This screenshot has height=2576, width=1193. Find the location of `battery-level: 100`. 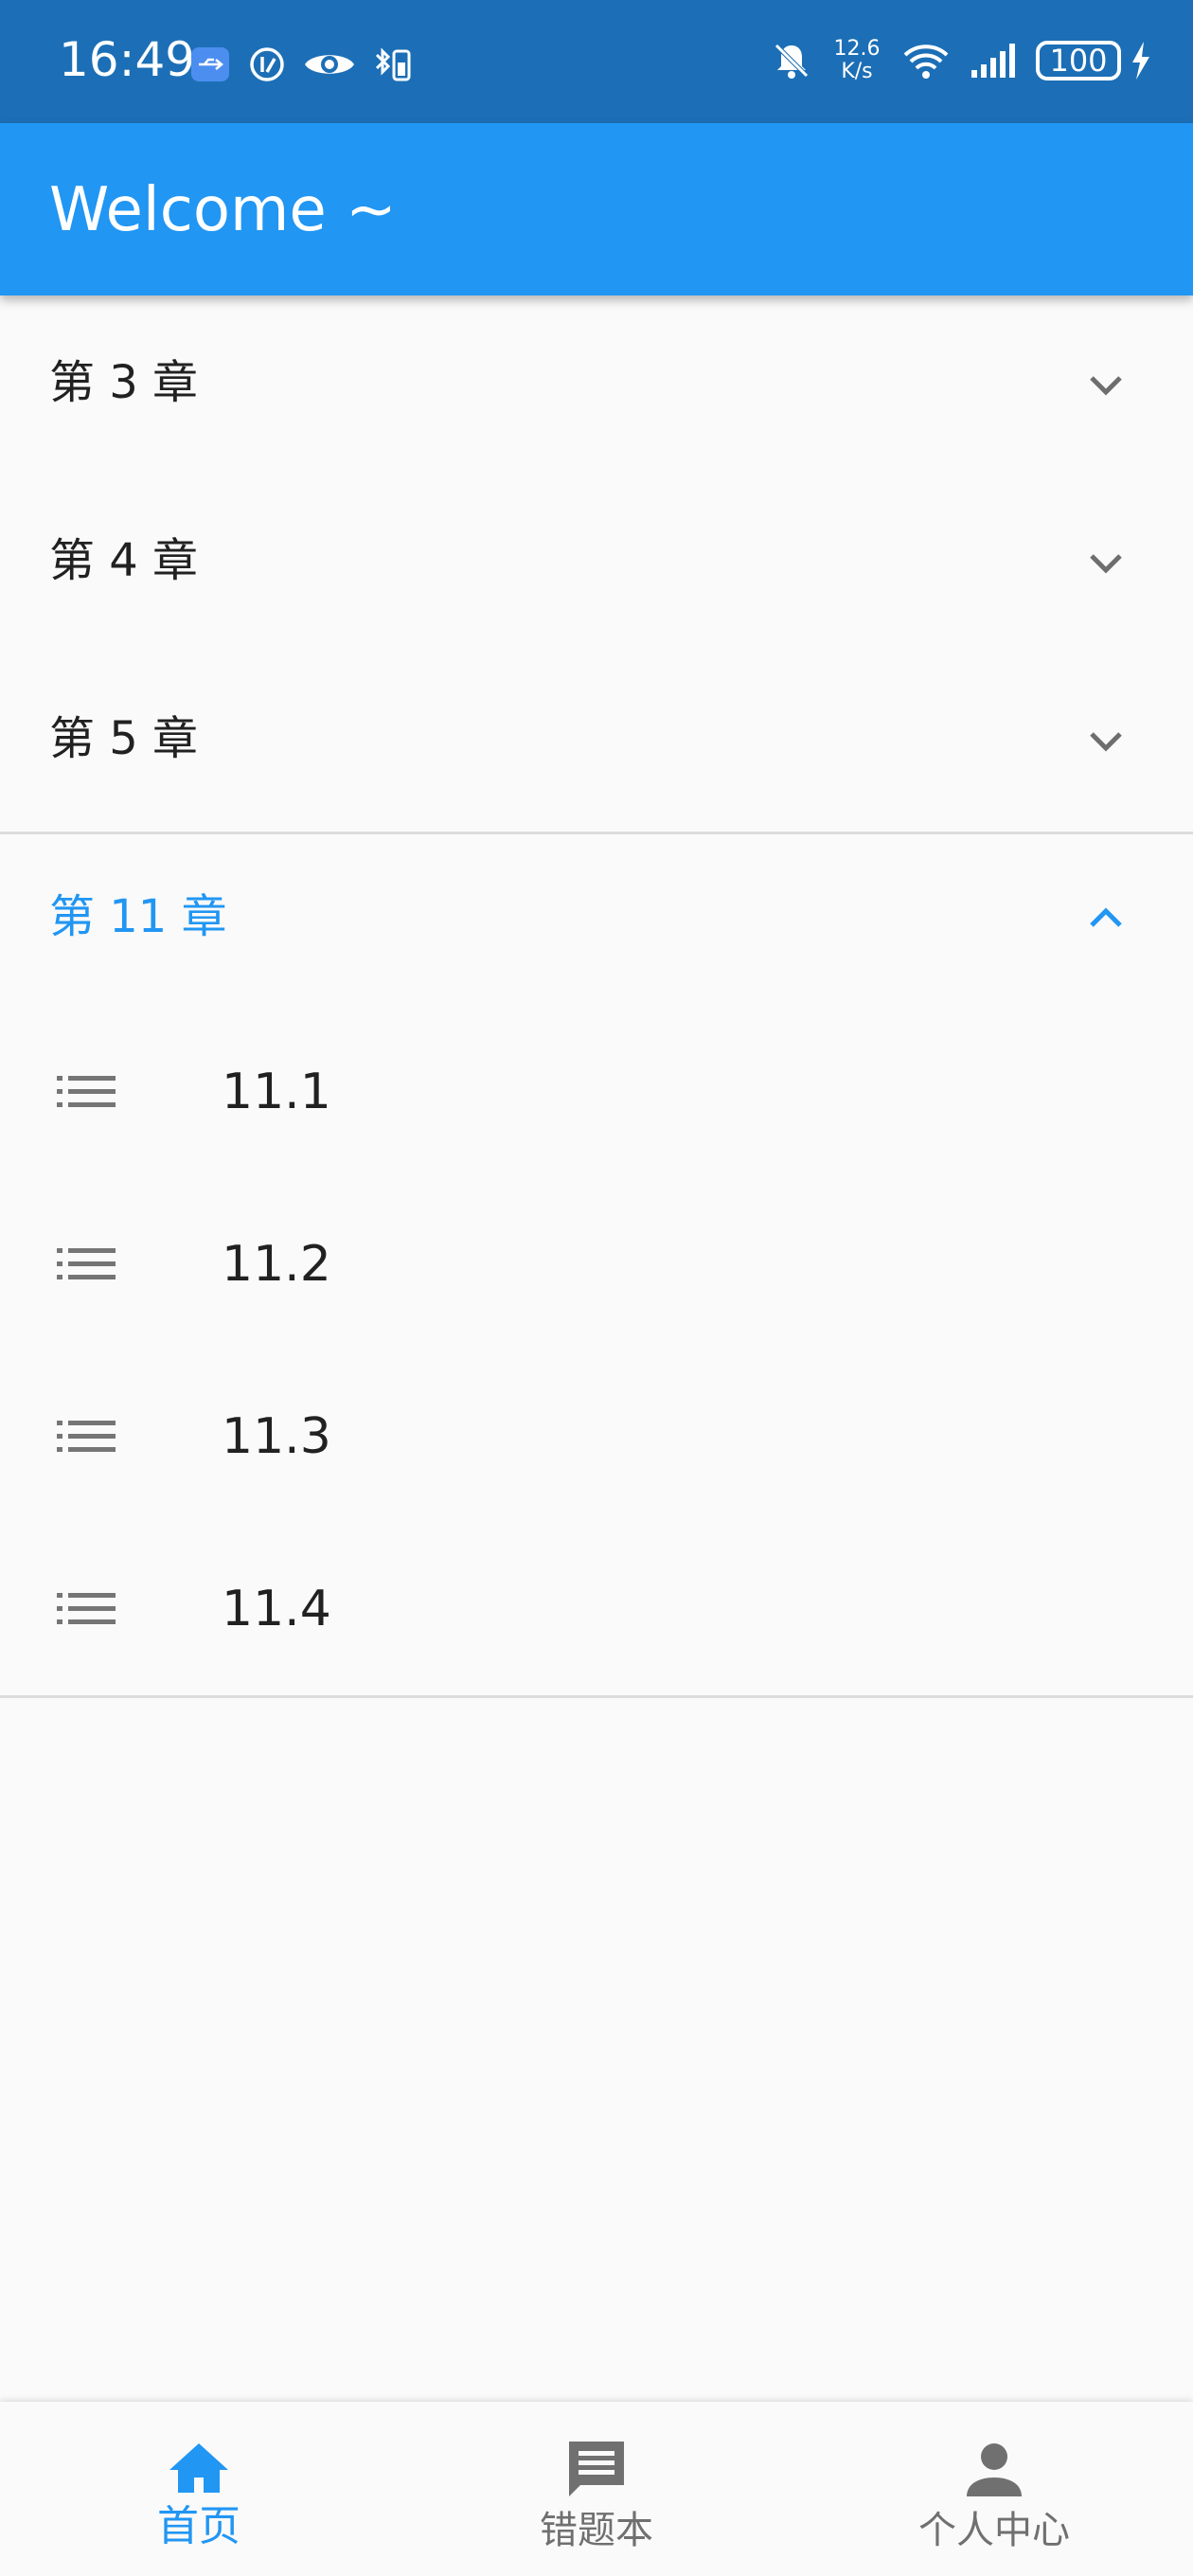

battery-level: 100 is located at coordinates (1078, 60).